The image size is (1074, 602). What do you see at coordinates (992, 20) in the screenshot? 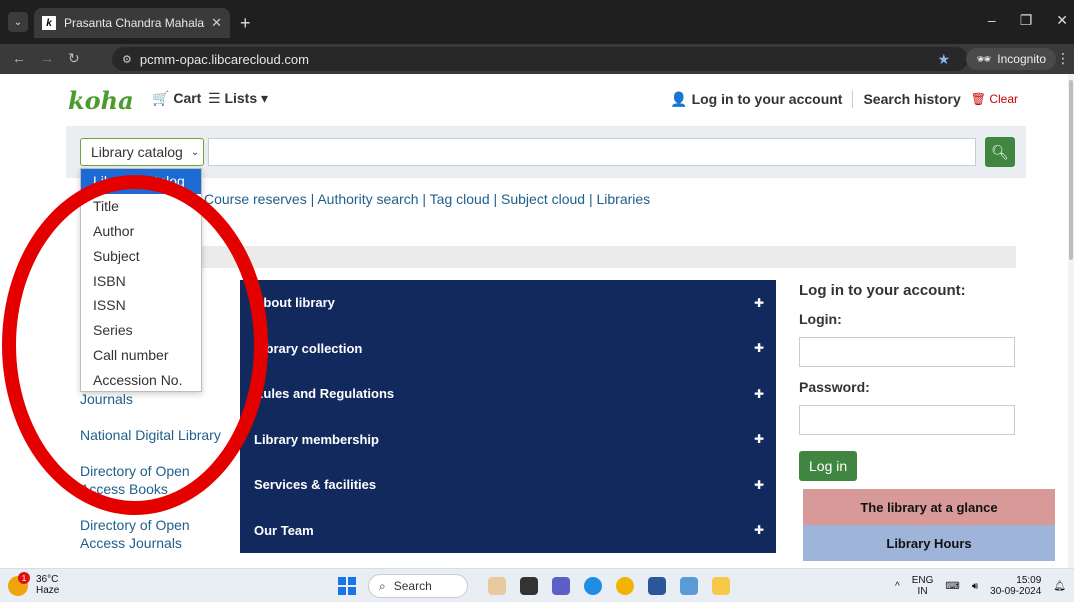
I see `minimize-icon: –` at bounding box center [992, 20].